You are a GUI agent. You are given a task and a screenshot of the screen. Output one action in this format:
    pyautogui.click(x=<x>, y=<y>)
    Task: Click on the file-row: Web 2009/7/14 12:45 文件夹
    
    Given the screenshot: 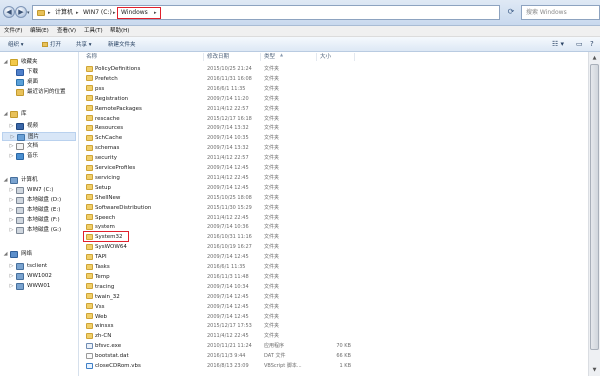 What is the action you would take?
    pyautogui.click(x=334, y=317)
    